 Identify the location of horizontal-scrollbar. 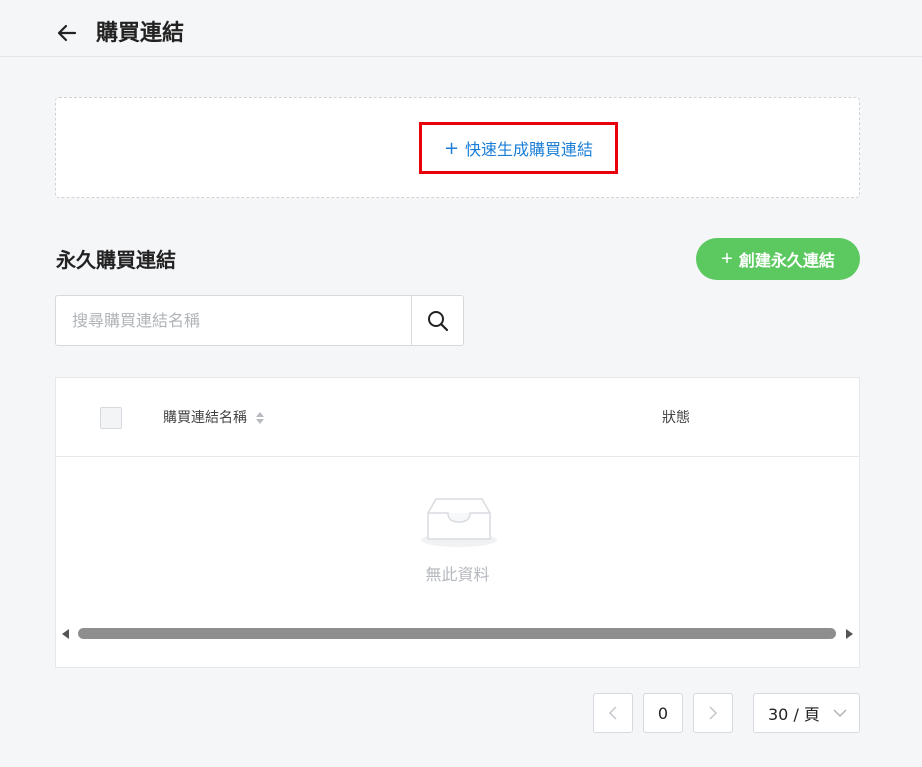
(457, 634).